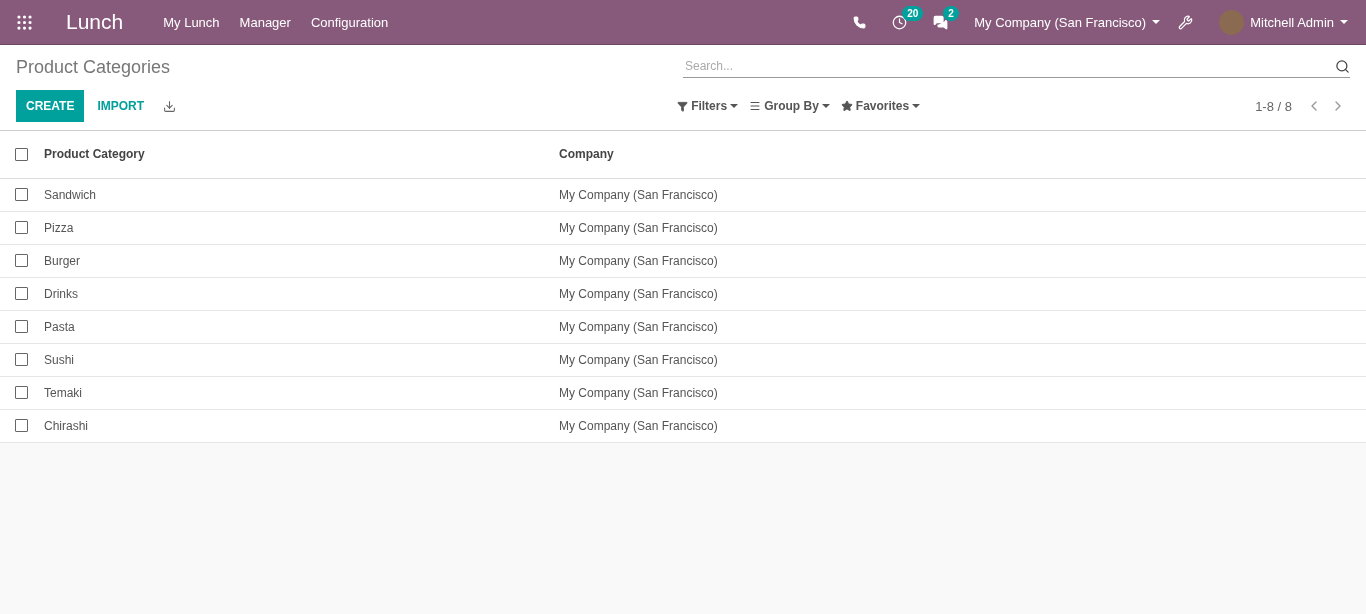 Image resolution: width=1366 pixels, height=614 pixels. Describe the element at coordinates (789, 106) in the screenshot. I see `group-by-button: Group By` at that location.